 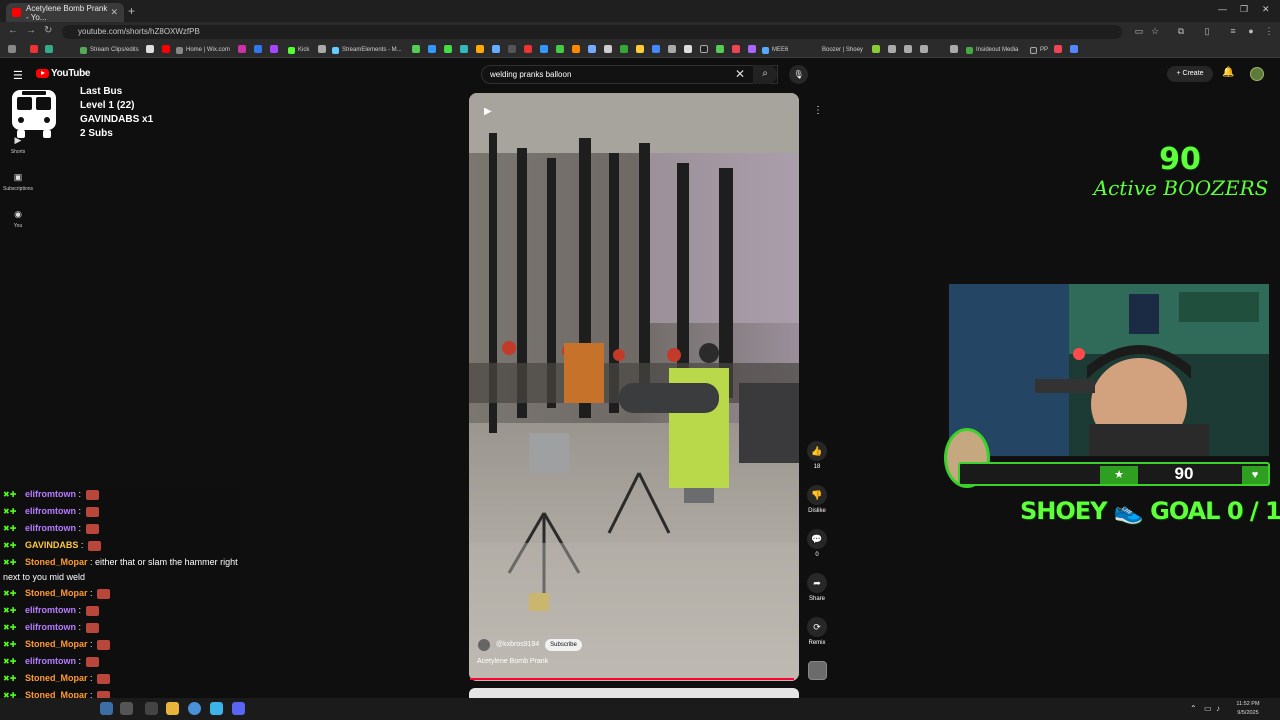 What do you see at coordinates (798, 74) in the screenshot?
I see `voice-search-icon: 🎙` at bounding box center [798, 74].